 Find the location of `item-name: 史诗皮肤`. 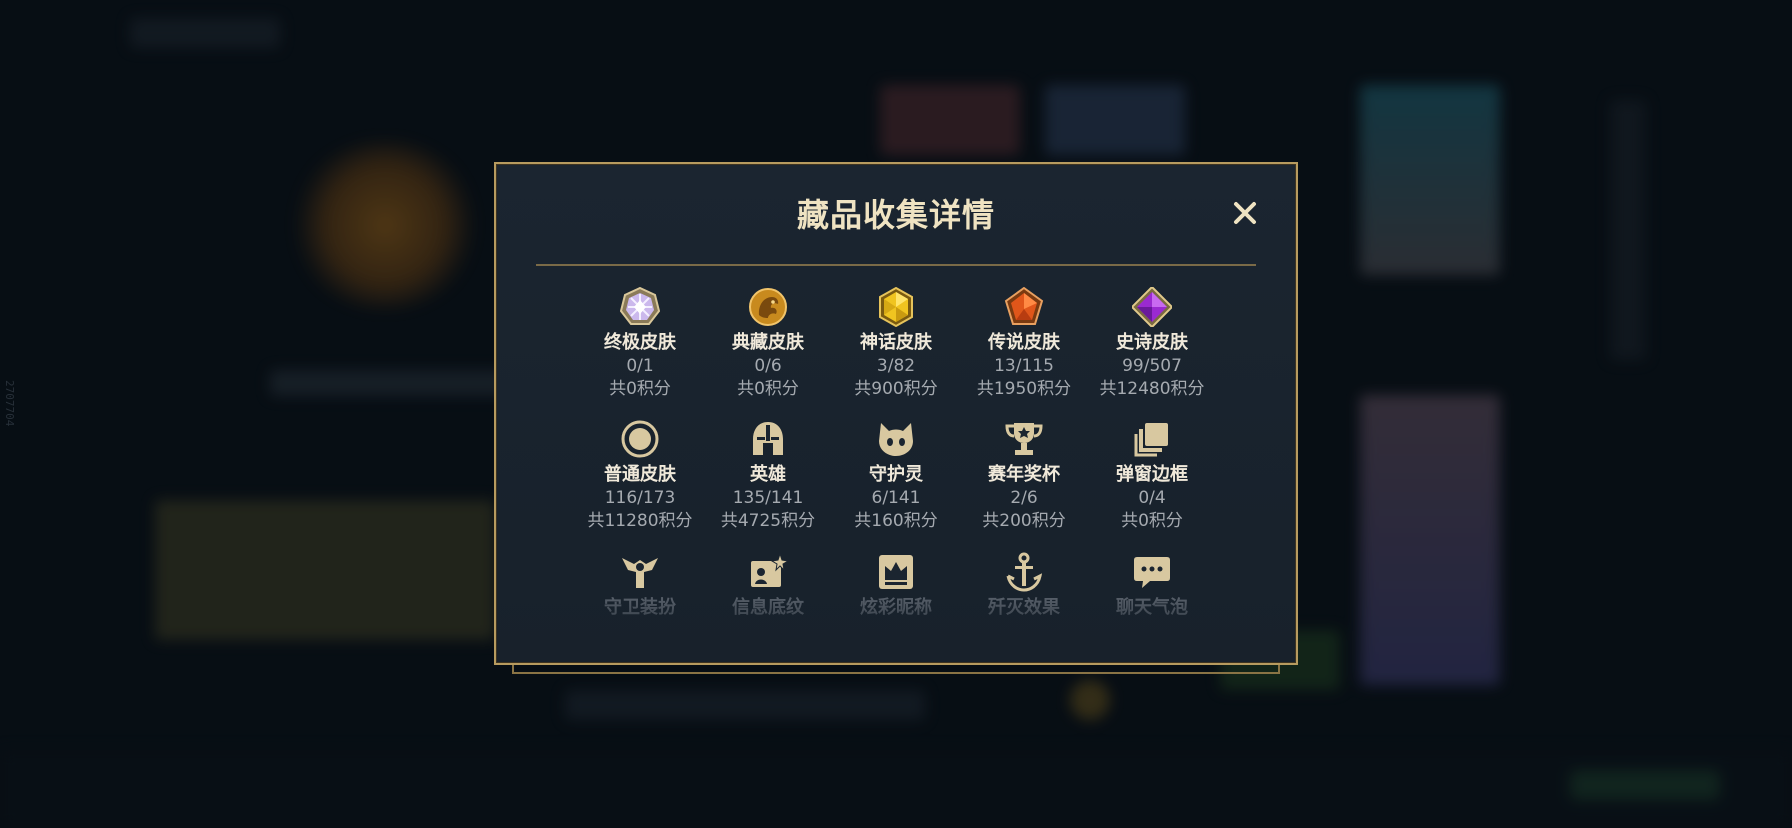

item-name: 史诗皮肤 is located at coordinates (1152, 342).